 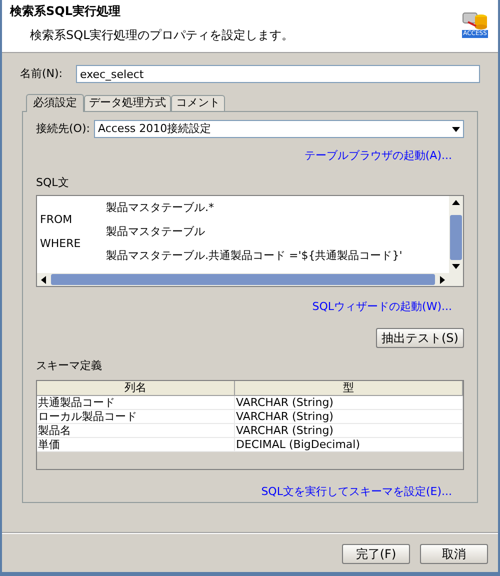 I want to click on horizontal-scrollbar, so click(x=250, y=279).